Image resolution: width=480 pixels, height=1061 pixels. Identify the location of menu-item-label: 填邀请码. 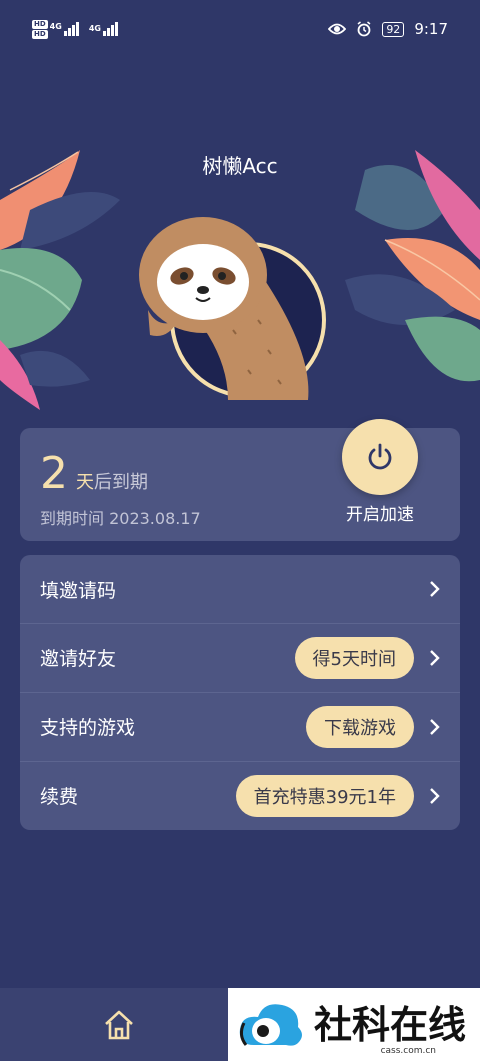
(78, 590).